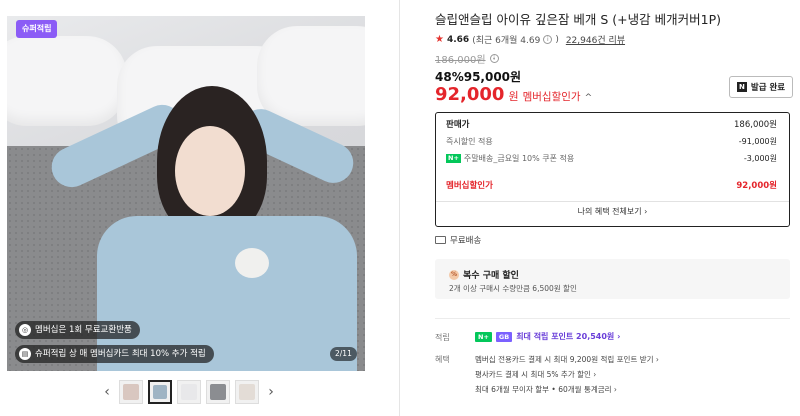  I want to click on multi-buy-discount-box: % 복수 구매 할인 2개 이상 구매시 수량만큼 6,500원 할인, so click(612, 279).